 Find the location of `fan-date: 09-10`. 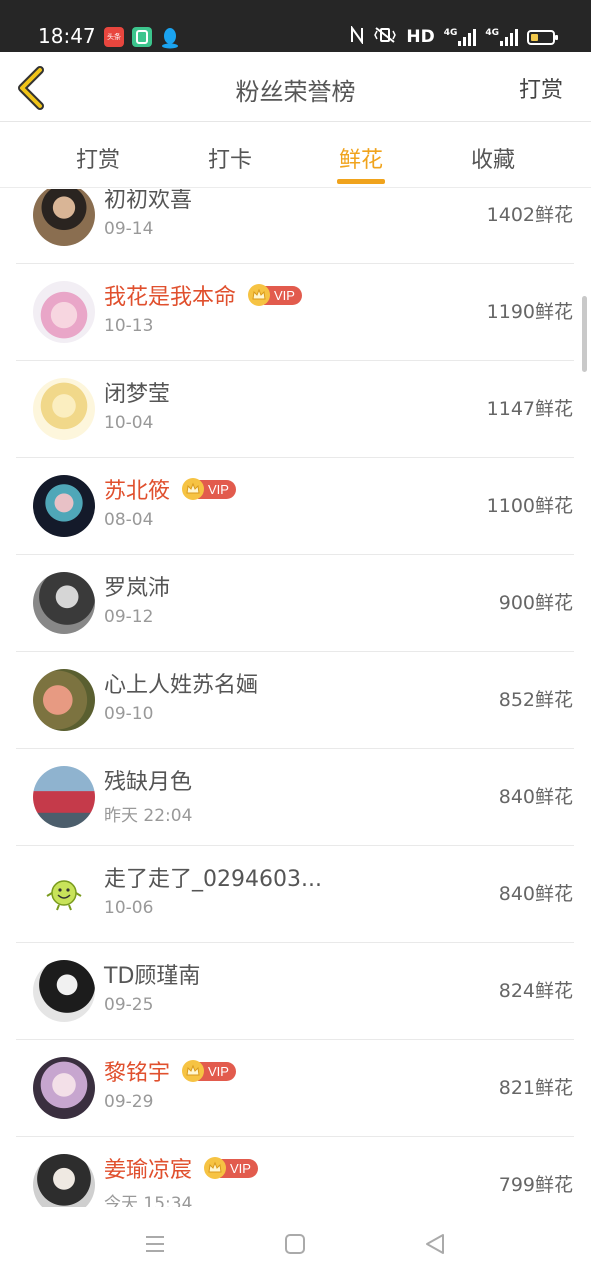

fan-date: 09-10 is located at coordinates (129, 714).